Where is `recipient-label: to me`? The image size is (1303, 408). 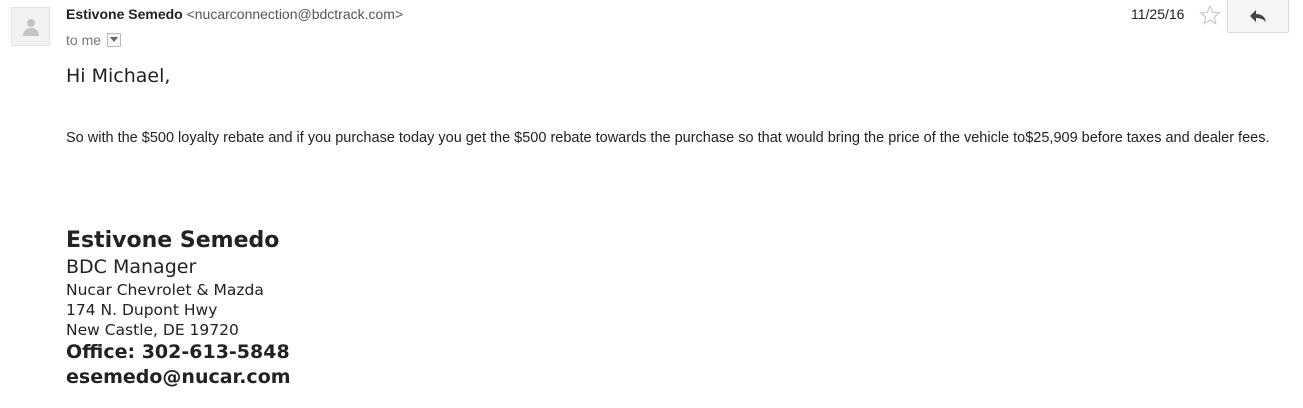
recipient-label: to me is located at coordinates (84, 40).